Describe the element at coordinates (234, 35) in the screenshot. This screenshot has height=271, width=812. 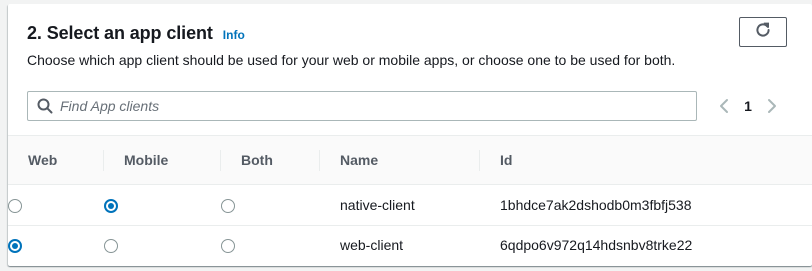
I see `info-link: Info` at that location.